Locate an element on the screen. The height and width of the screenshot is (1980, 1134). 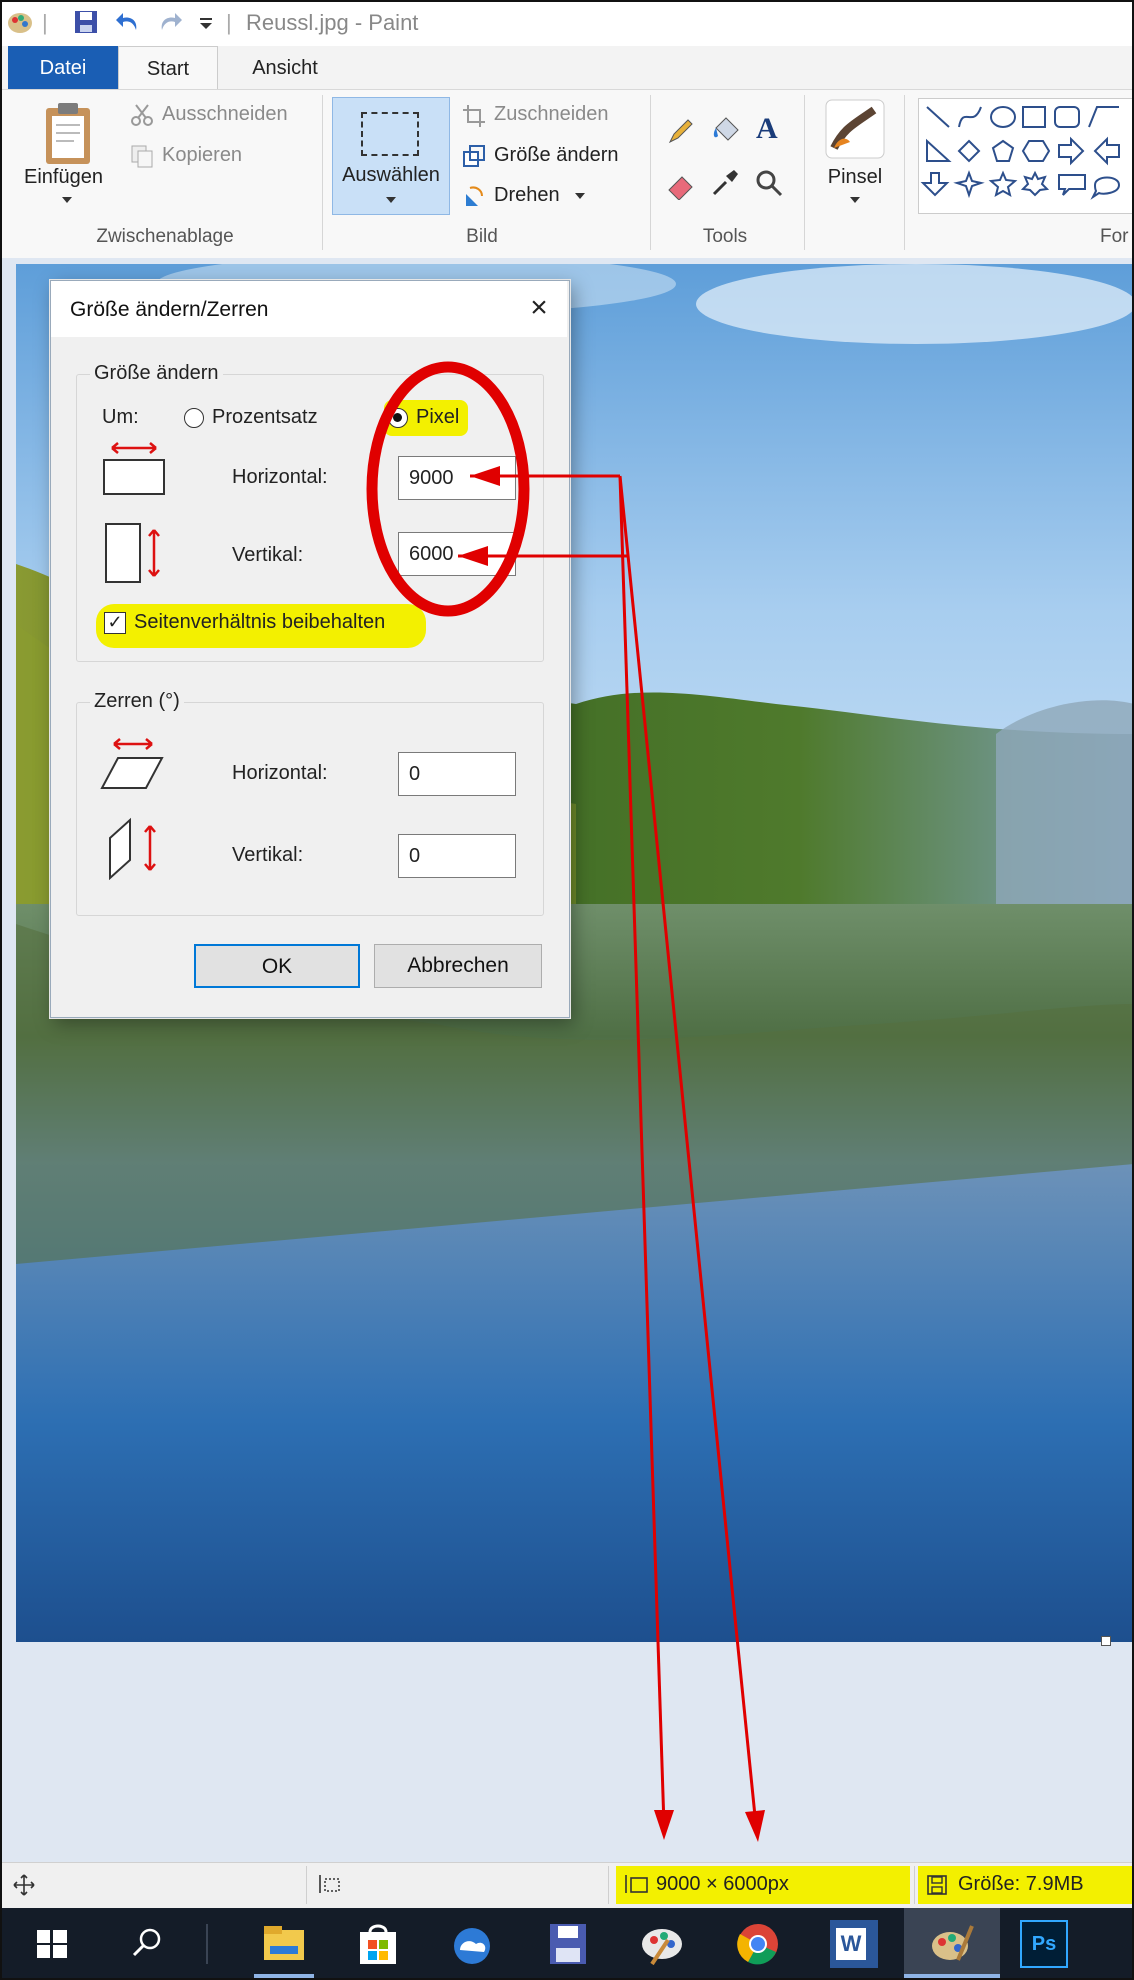
annotation-arrowhead-horizontal is located at coordinates (485, 476).